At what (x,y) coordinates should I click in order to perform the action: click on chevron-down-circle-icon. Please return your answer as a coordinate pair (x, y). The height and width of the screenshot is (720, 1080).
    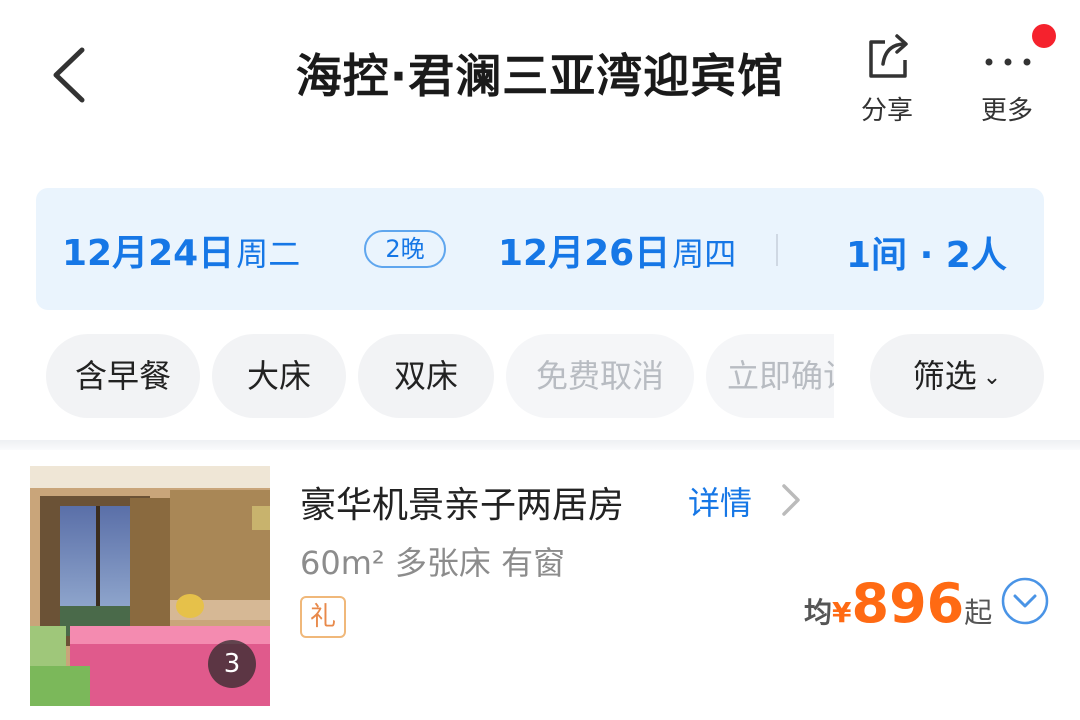
    Looking at the image, I should click on (1025, 601).